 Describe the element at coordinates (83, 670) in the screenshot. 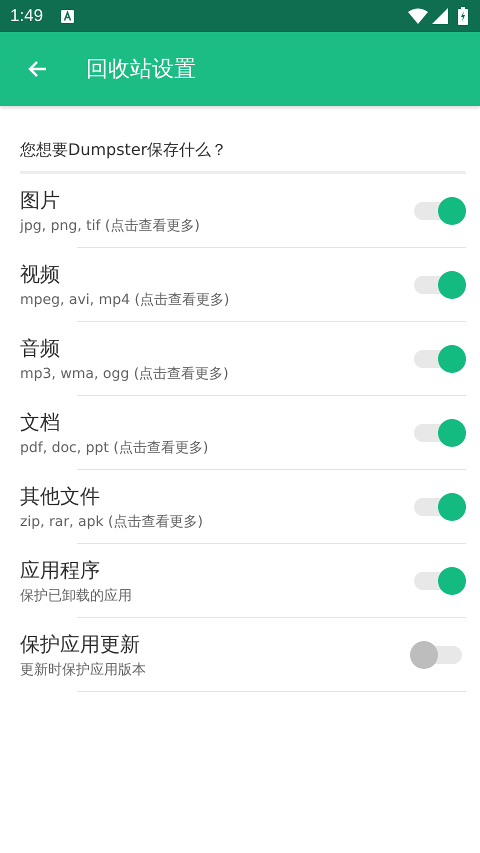

I see `setting-subtitle: 更新时保护应用版本` at that location.